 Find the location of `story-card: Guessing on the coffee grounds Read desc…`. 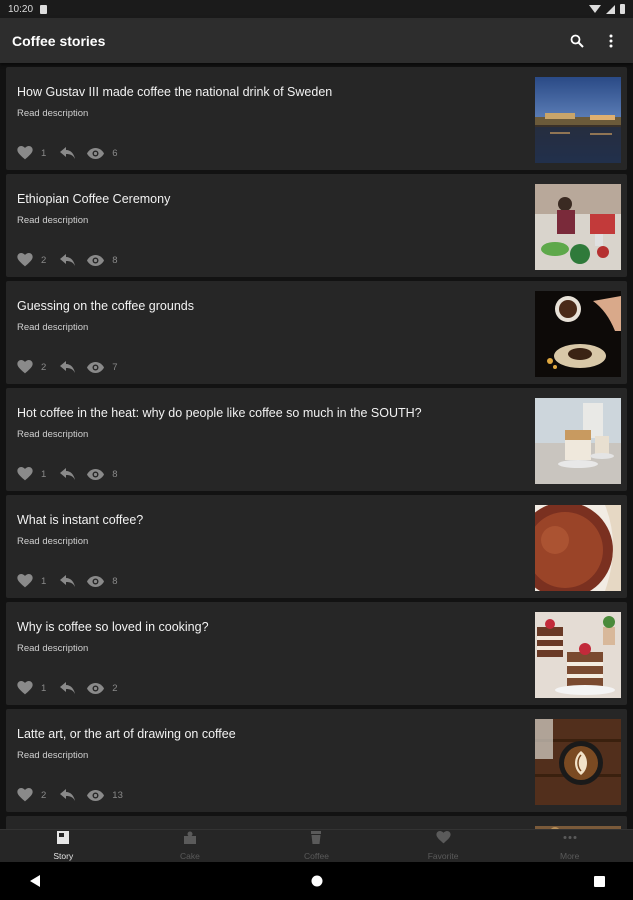

story-card: Guessing on the coffee grounds Read desc… is located at coordinates (316, 332).